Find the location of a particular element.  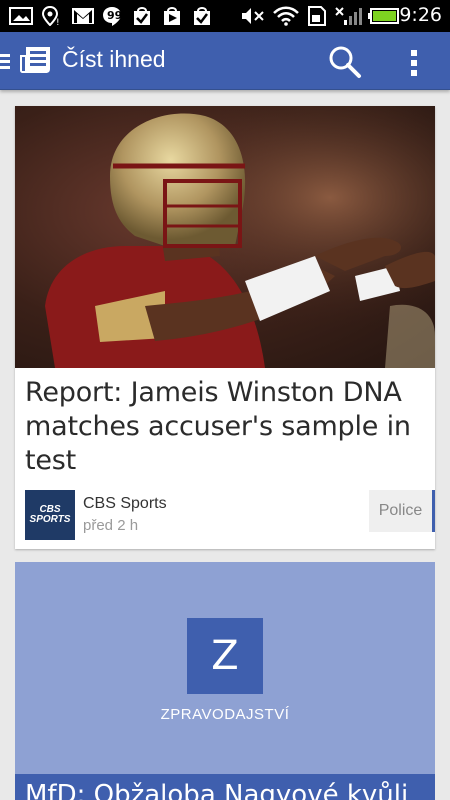

page-title: Číst ihned is located at coordinates (114, 59).